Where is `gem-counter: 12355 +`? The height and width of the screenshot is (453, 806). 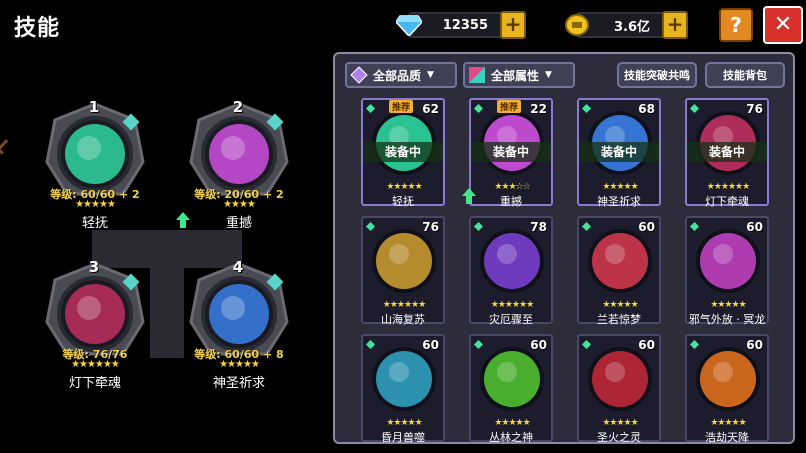 gem-counter: 12355 + is located at coordinates (461, 25).